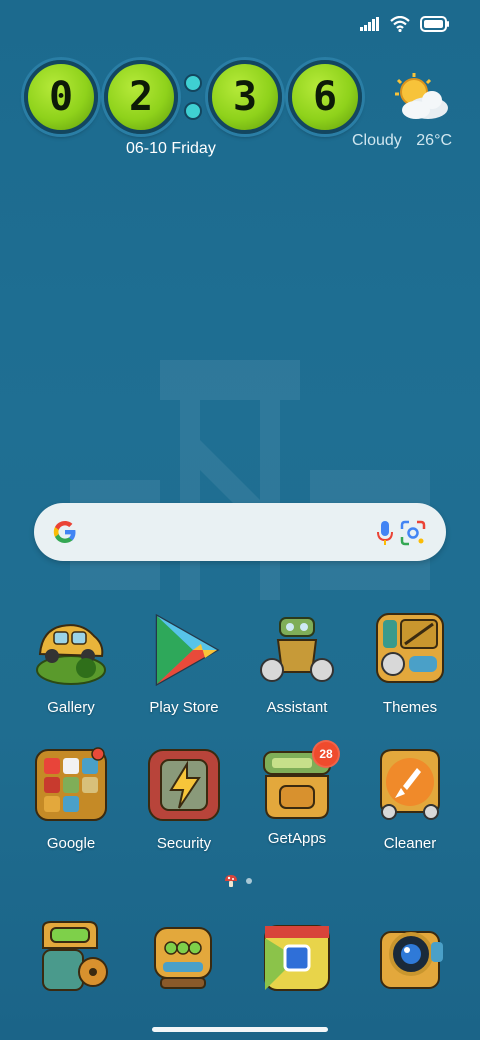  Describe the element at coordinates (71, 654) in the screenshot. I see `gallery-icon` at that location.